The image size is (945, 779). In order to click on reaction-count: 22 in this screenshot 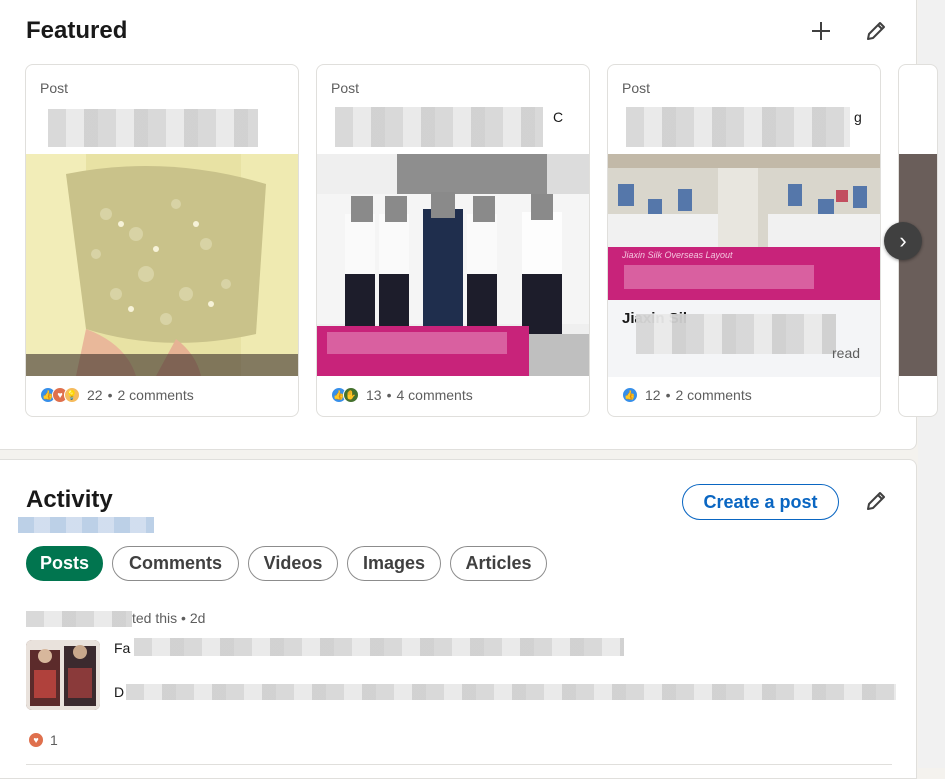, I will do `click(95, 395)`.